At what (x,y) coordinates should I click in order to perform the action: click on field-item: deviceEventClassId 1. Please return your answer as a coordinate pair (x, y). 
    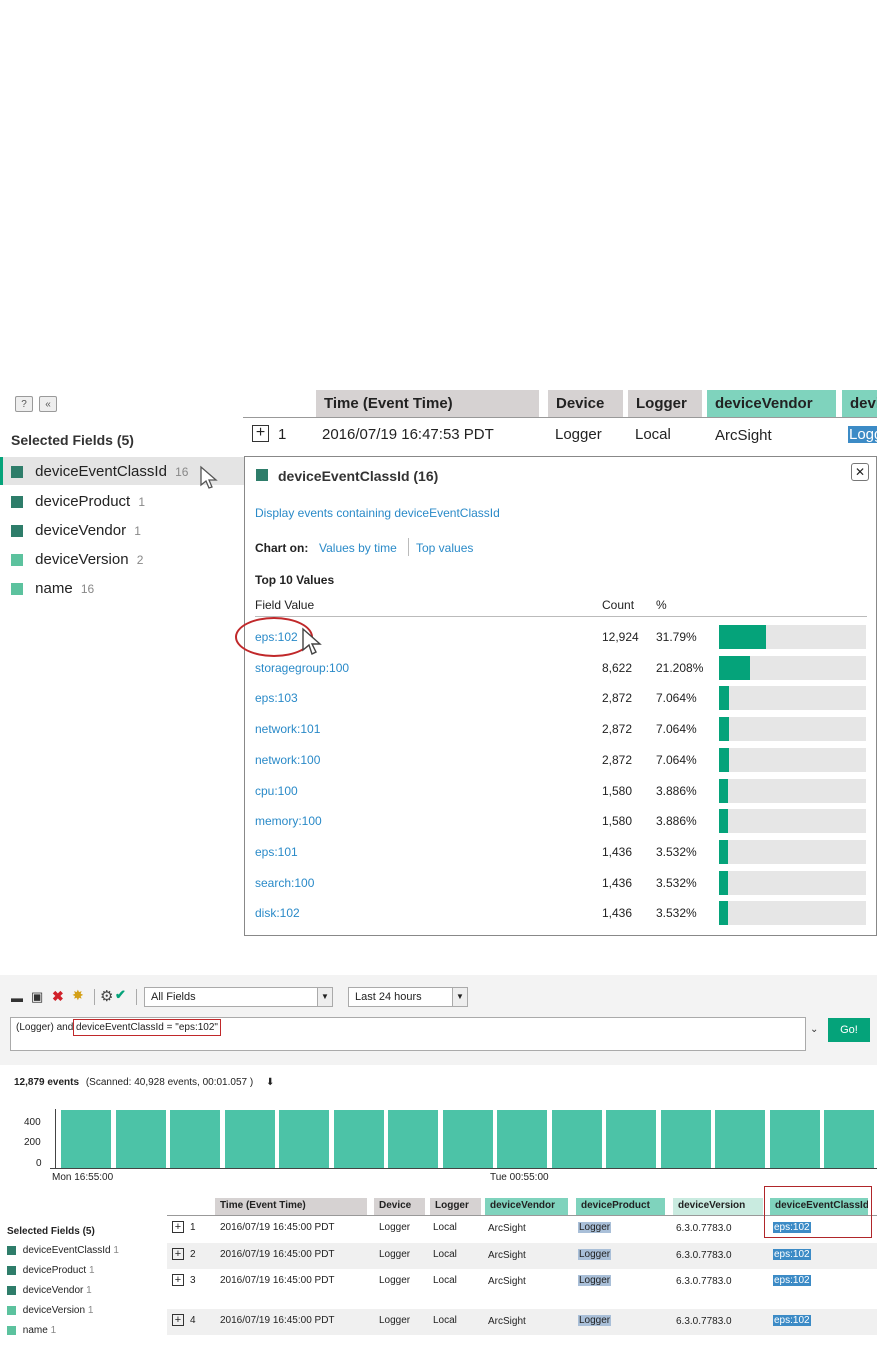
    Looking at the image, I should click on (63, 1250).